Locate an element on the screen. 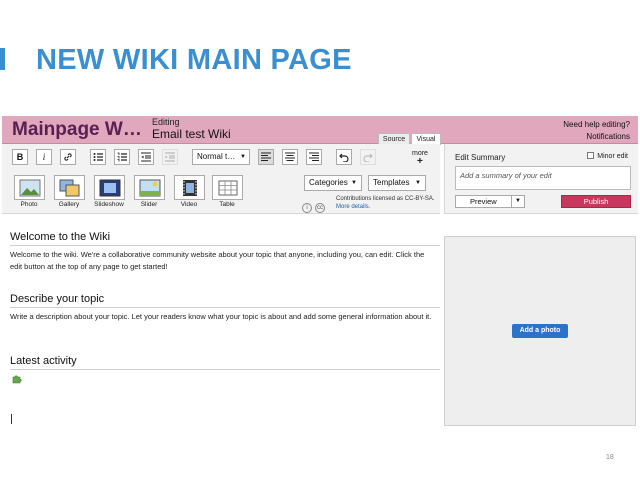 This screenshot has width=640, height=480. more-button: more + is located at coordinates (420, 158).